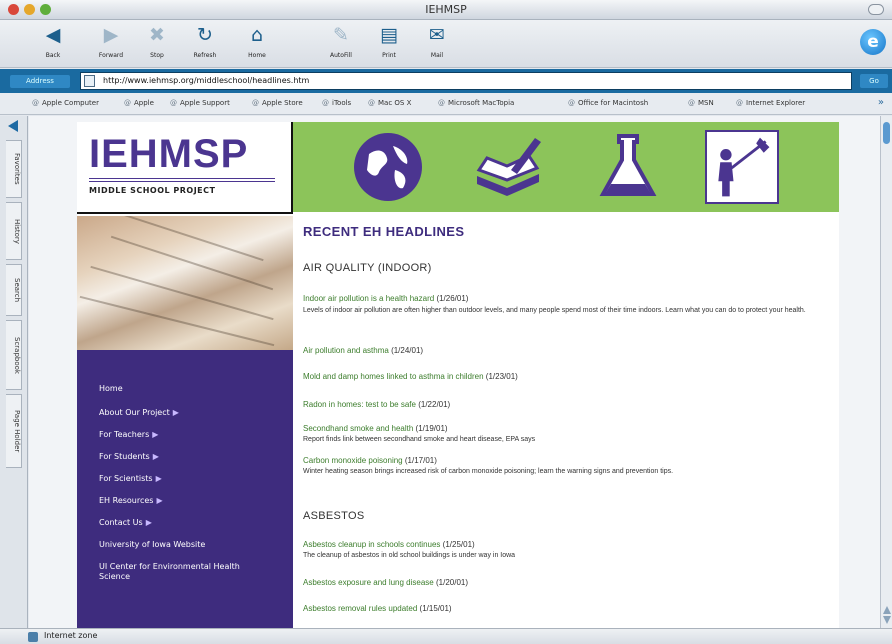 This screenshot has height=644, width=892. I want to click on story-link: Air pollution and asthma (1/24/01), so click(363, 350).